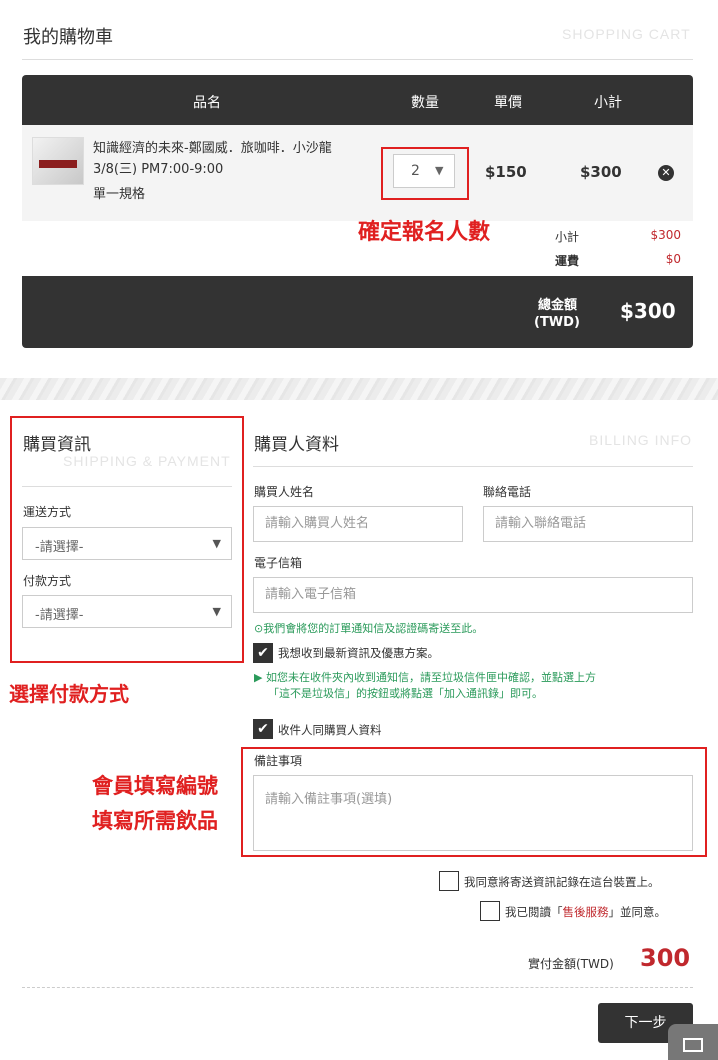  I want to click on column-qty: 數量, so click(425, 103).